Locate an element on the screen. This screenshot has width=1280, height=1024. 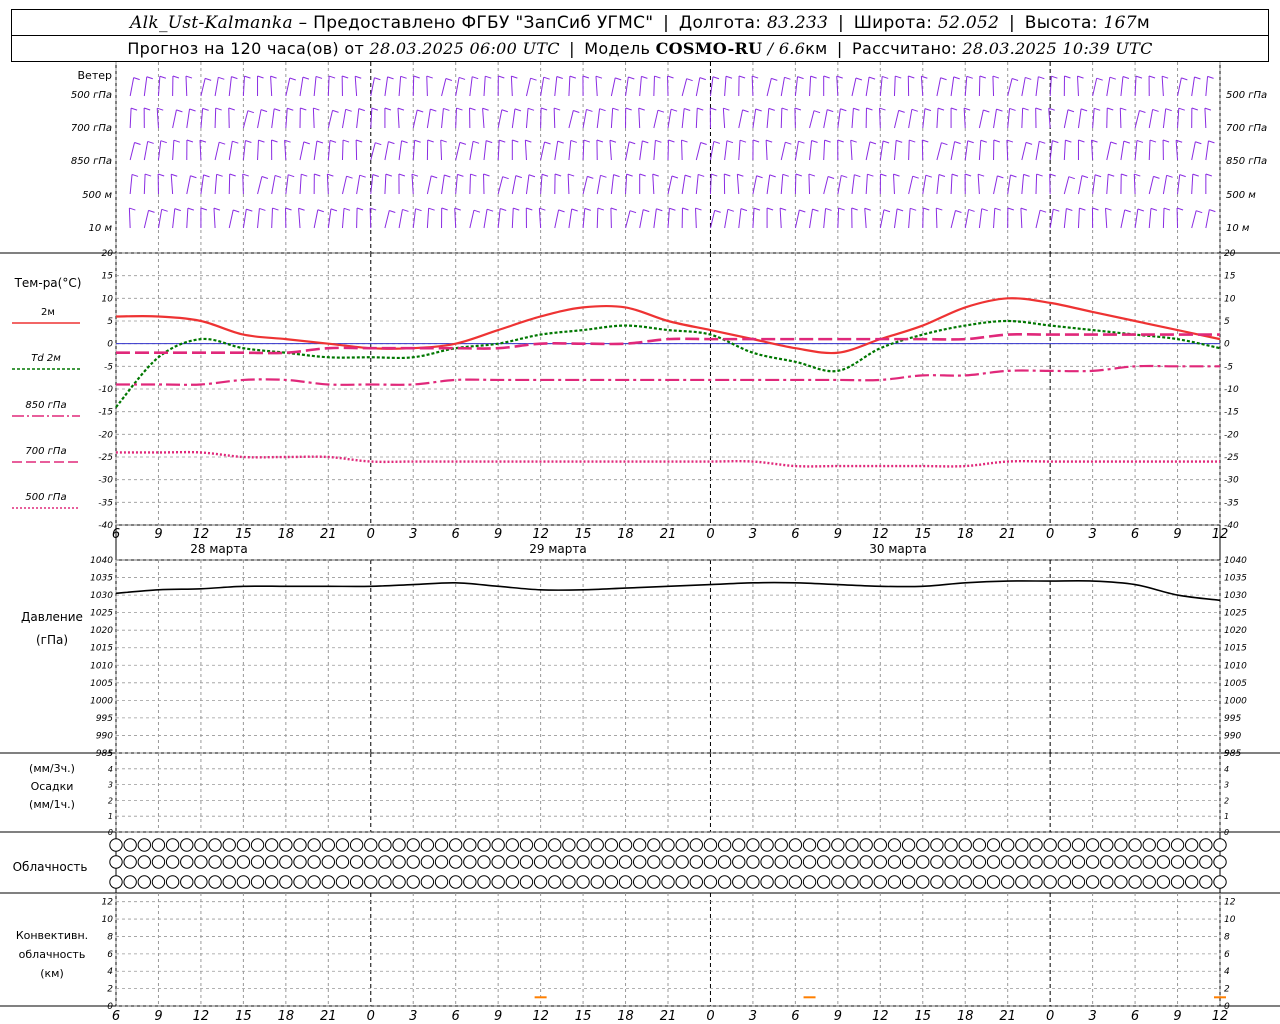
hour-label-bottom: 9 is located at coordinates (838, 1016).